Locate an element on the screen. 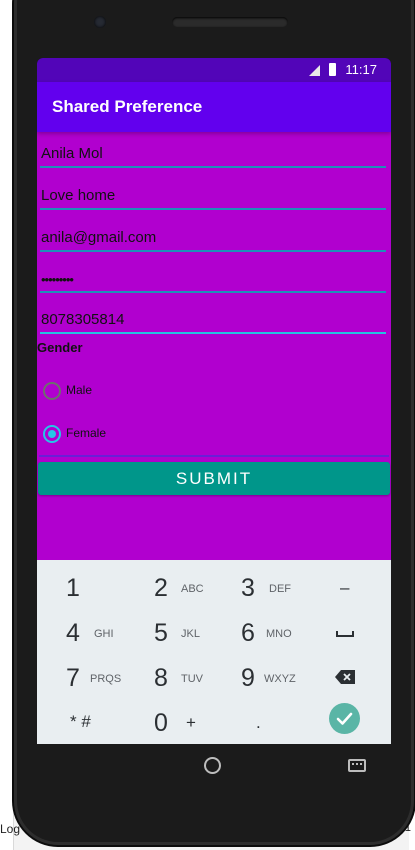 The height and width of the screenshot is (850, 415). key-4: 4 GHI is located at coordinates (93, 631).